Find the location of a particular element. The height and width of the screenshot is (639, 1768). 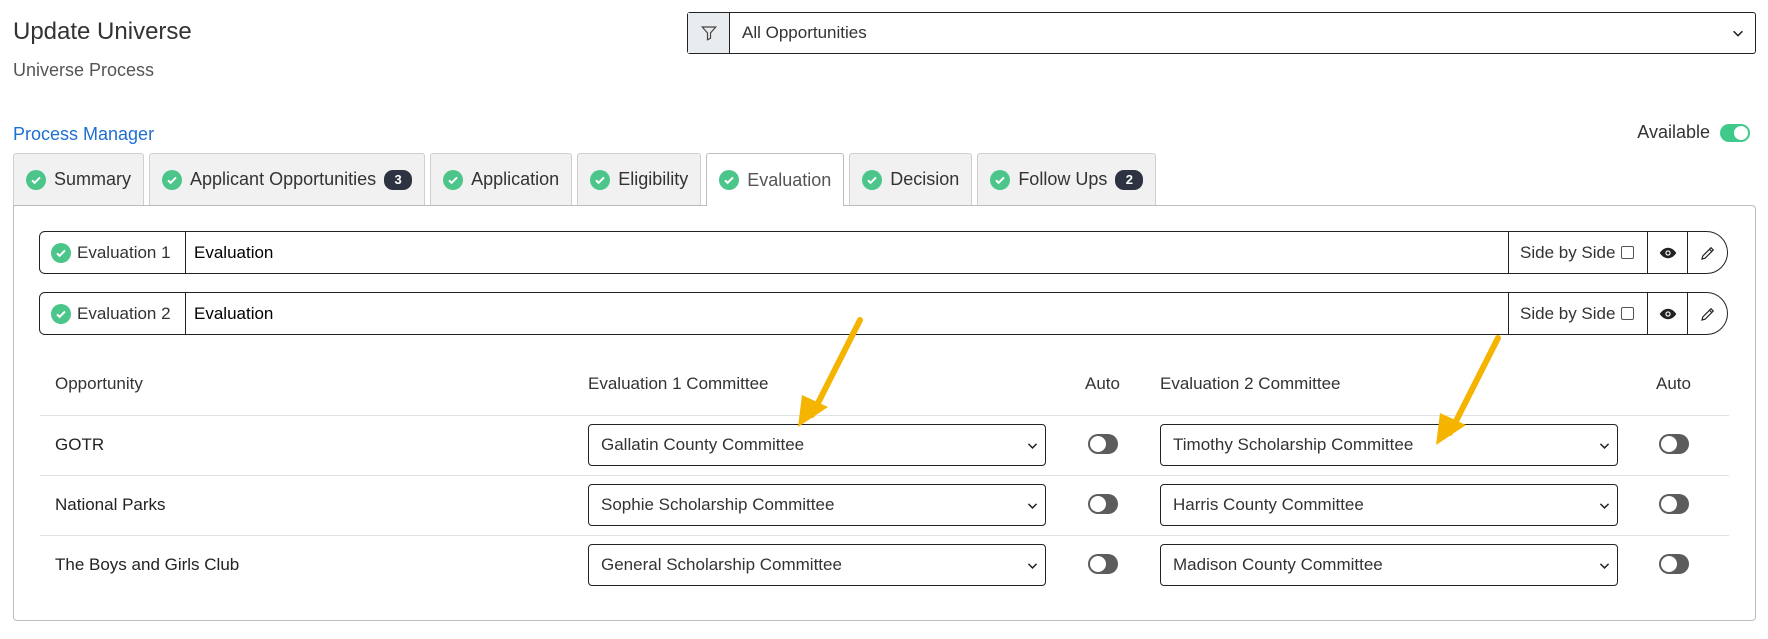

filter-icon is located at coordinates (709, 33).